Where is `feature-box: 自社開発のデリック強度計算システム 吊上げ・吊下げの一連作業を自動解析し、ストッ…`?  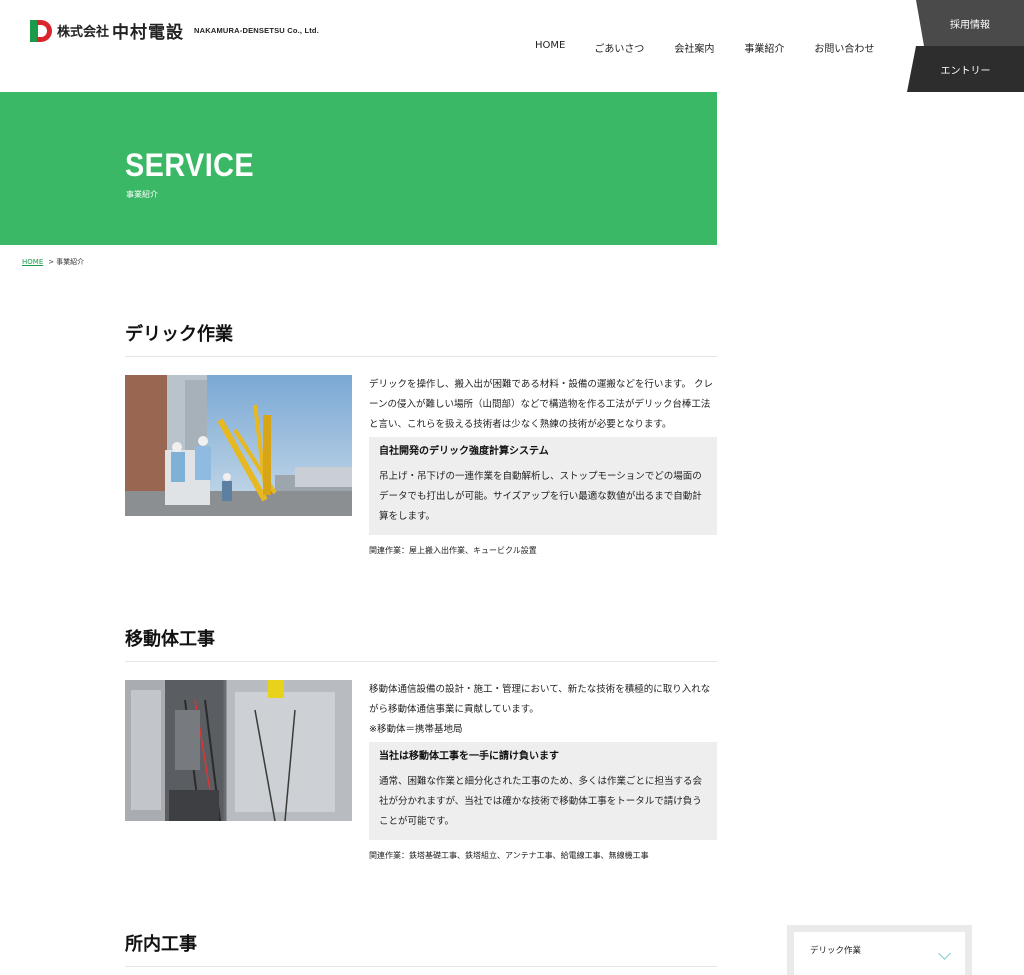
feature-box: 自社開発のデリック強度計算システム 吊上げ・吊下げの一連作業を自動解析し、ストッ… is located at coordinates (543, 486).